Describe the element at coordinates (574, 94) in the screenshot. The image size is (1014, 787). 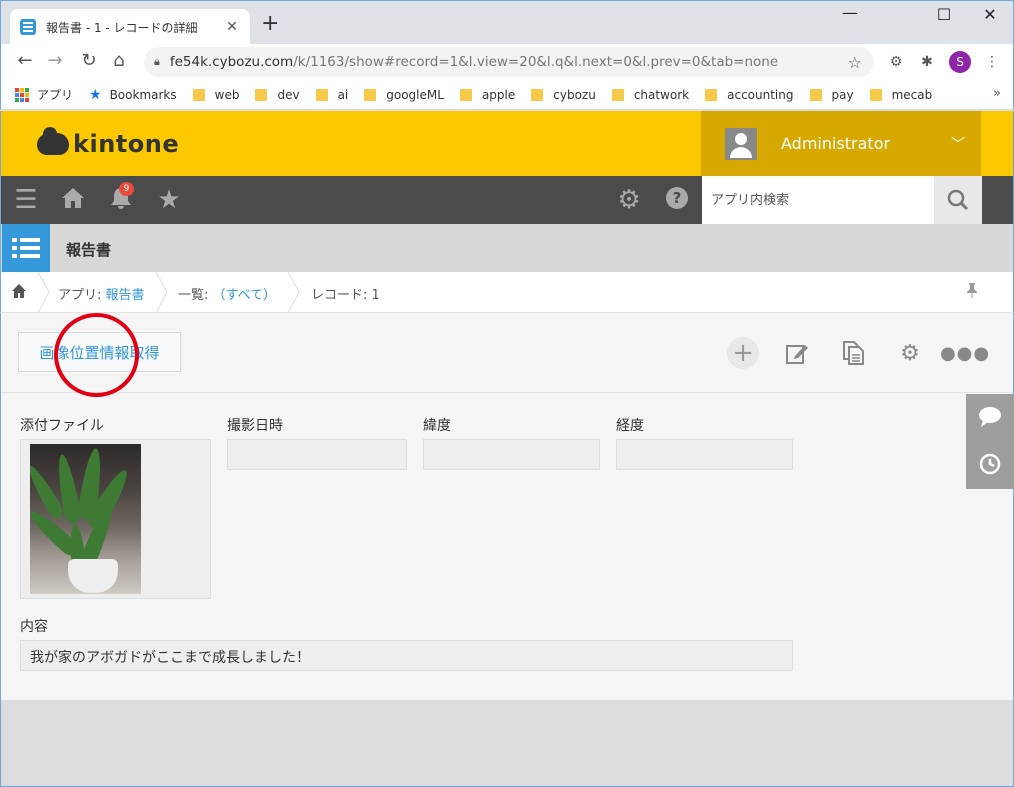
I see `bookmark-label: cybozu` at that location.